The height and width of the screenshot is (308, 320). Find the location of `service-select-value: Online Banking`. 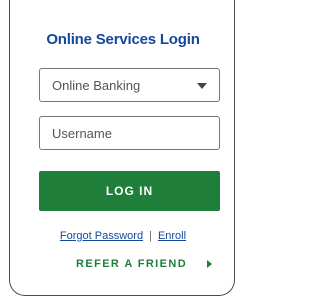

service-select-value: Online Banking is located at coordinates (96, 85).